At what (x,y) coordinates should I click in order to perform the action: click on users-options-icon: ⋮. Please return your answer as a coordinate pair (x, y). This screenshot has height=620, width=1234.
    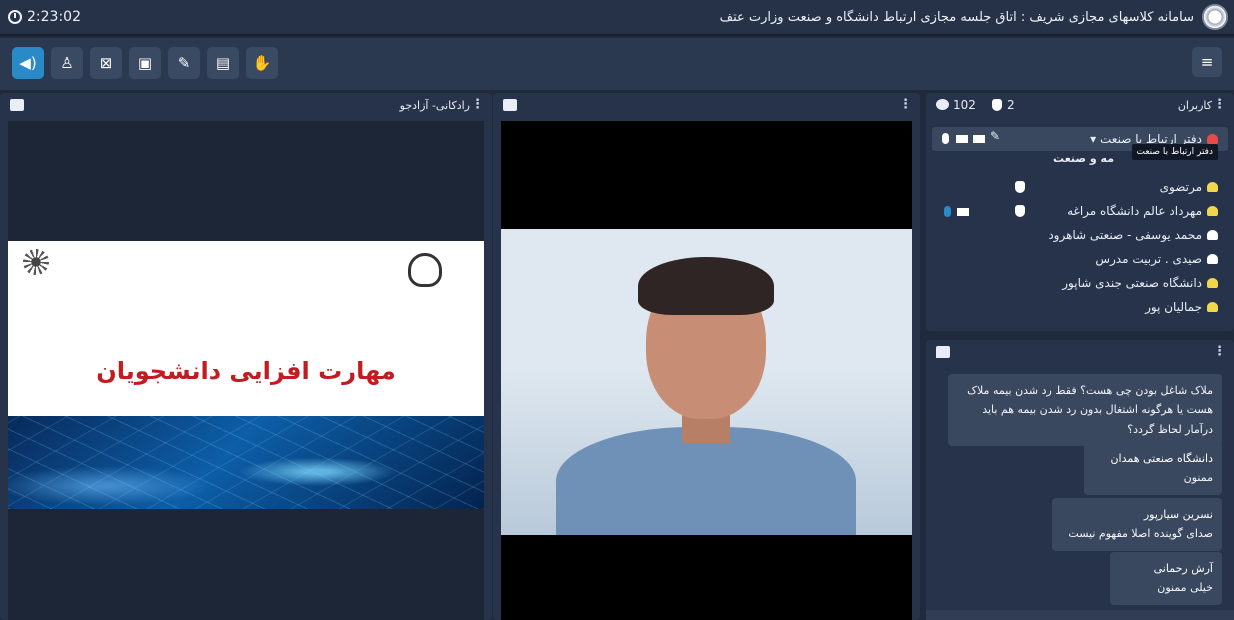
    Looking at the image, I should click on (1219, 104).